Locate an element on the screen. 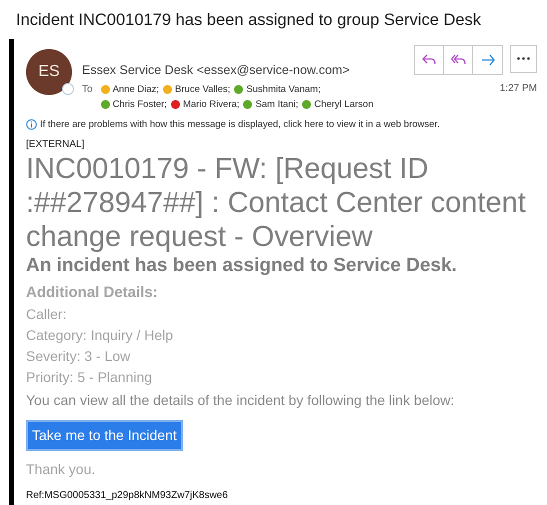  incident-link: Take me to the Incident is located at coordinates (104, 436).